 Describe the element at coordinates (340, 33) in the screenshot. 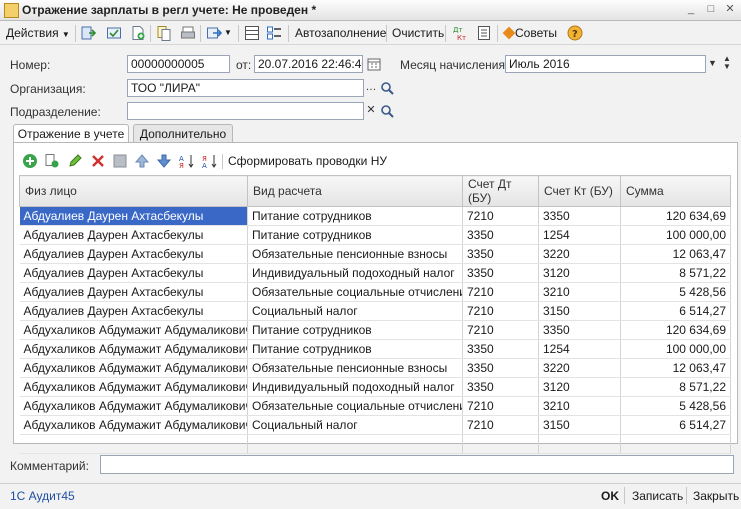

I see `autofill-button: Автозаполнение` at that location.